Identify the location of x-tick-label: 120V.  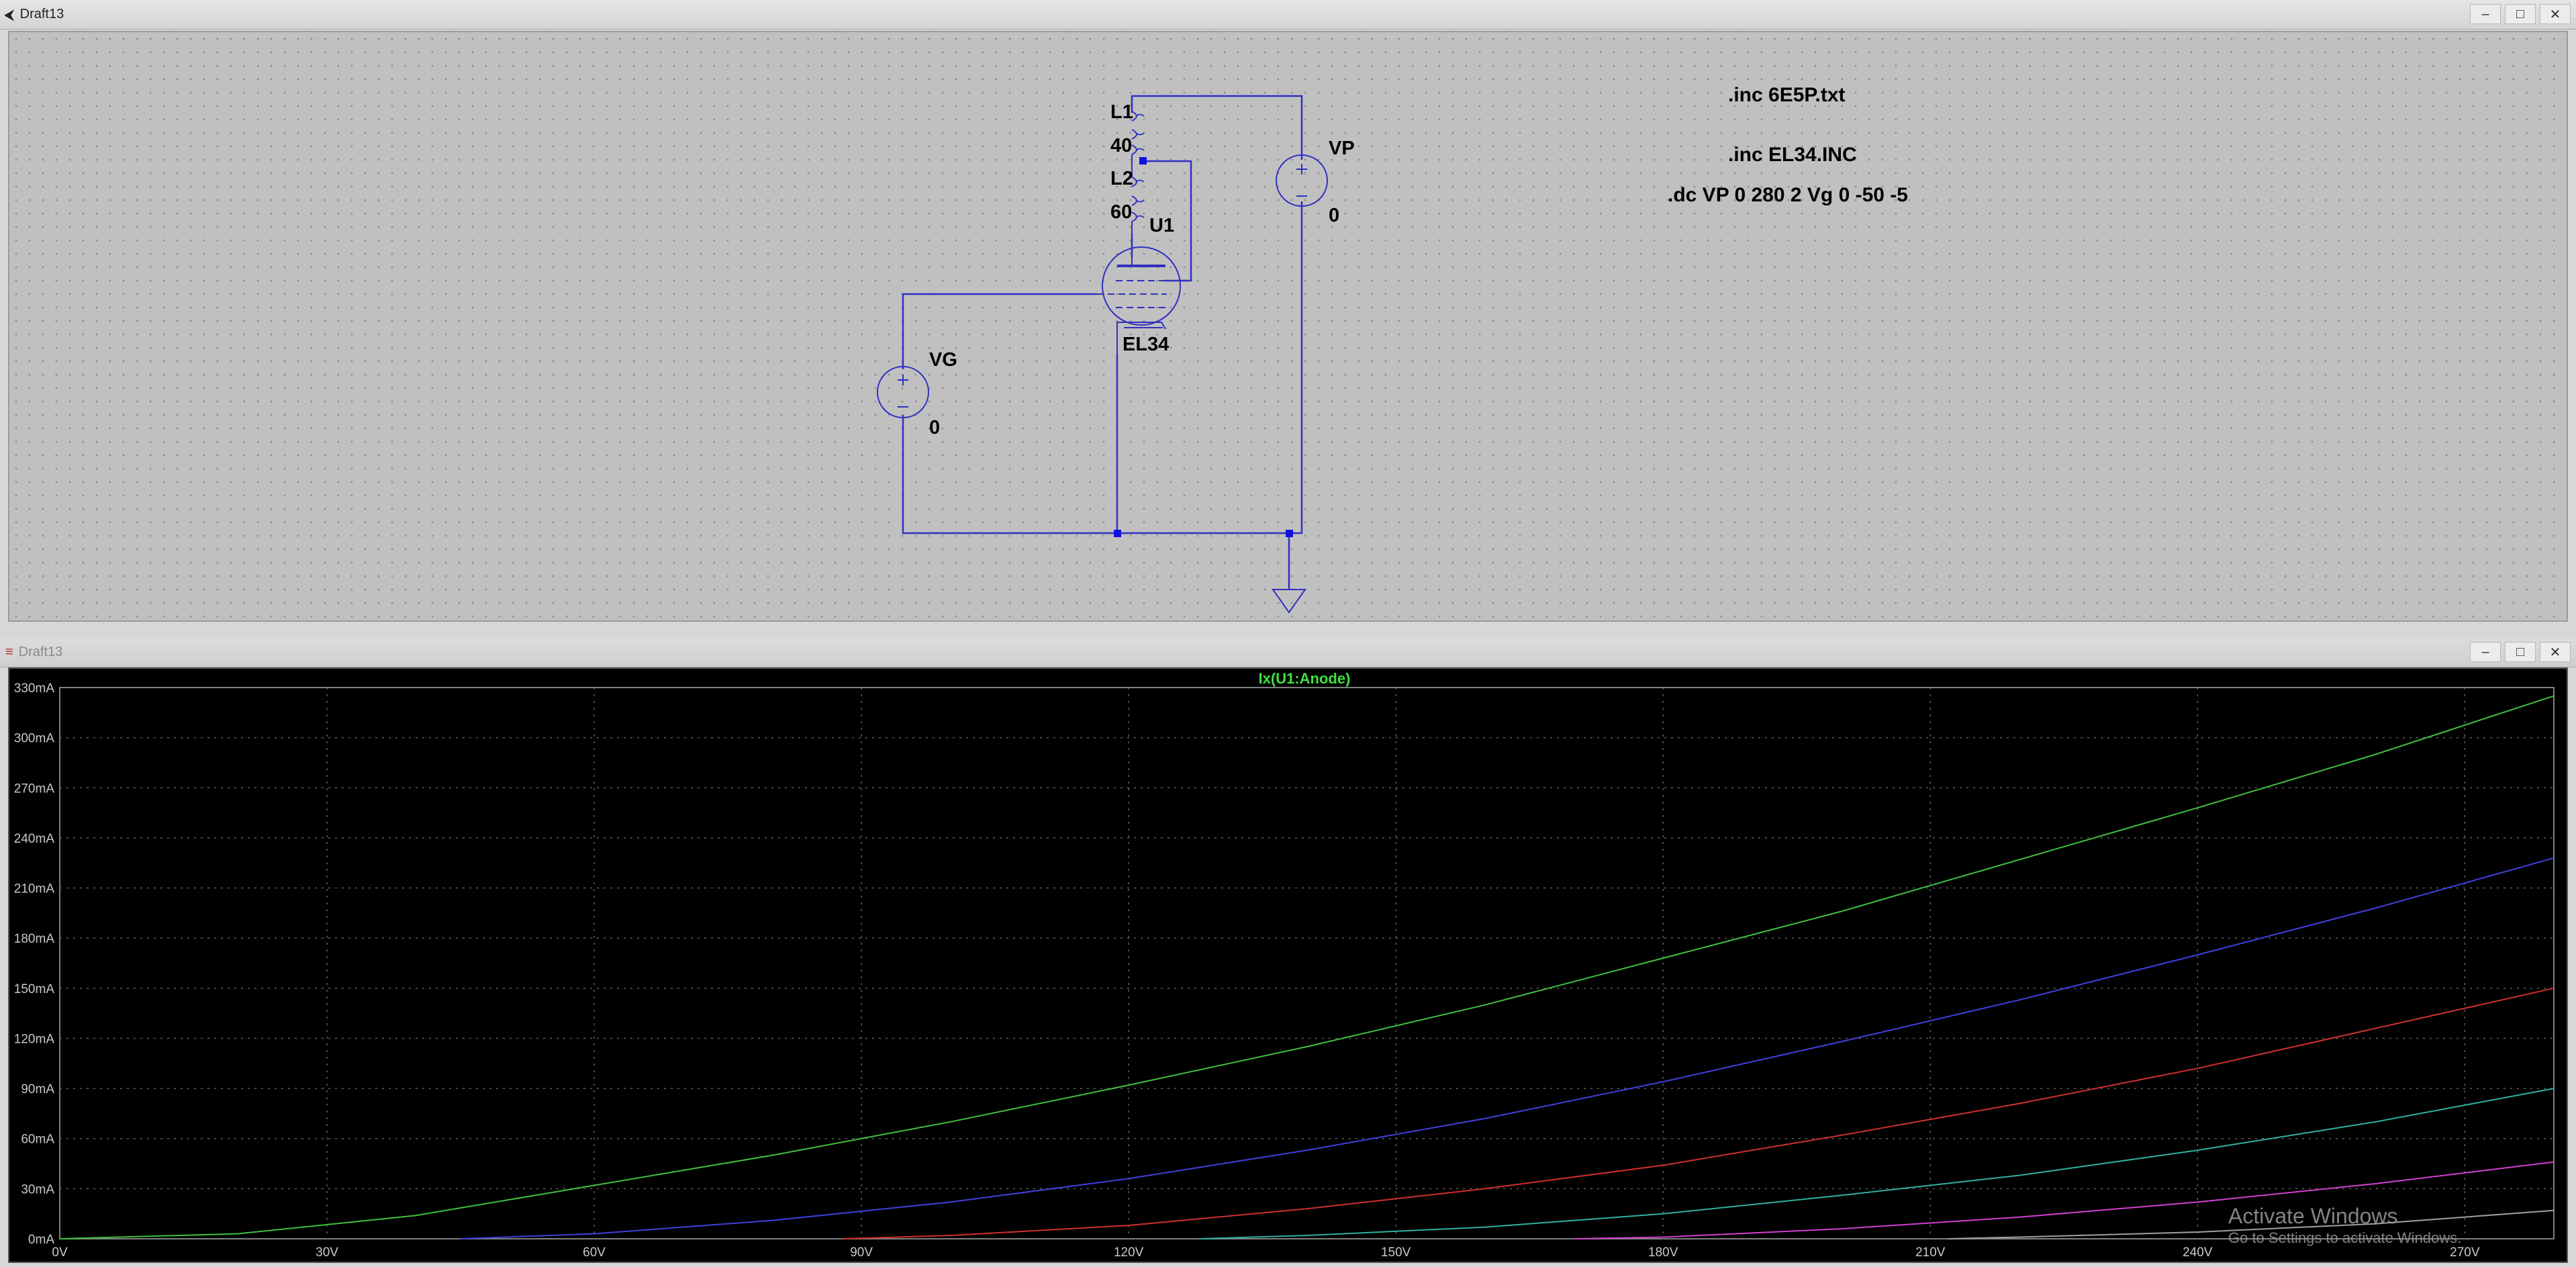
(1129, 1253).